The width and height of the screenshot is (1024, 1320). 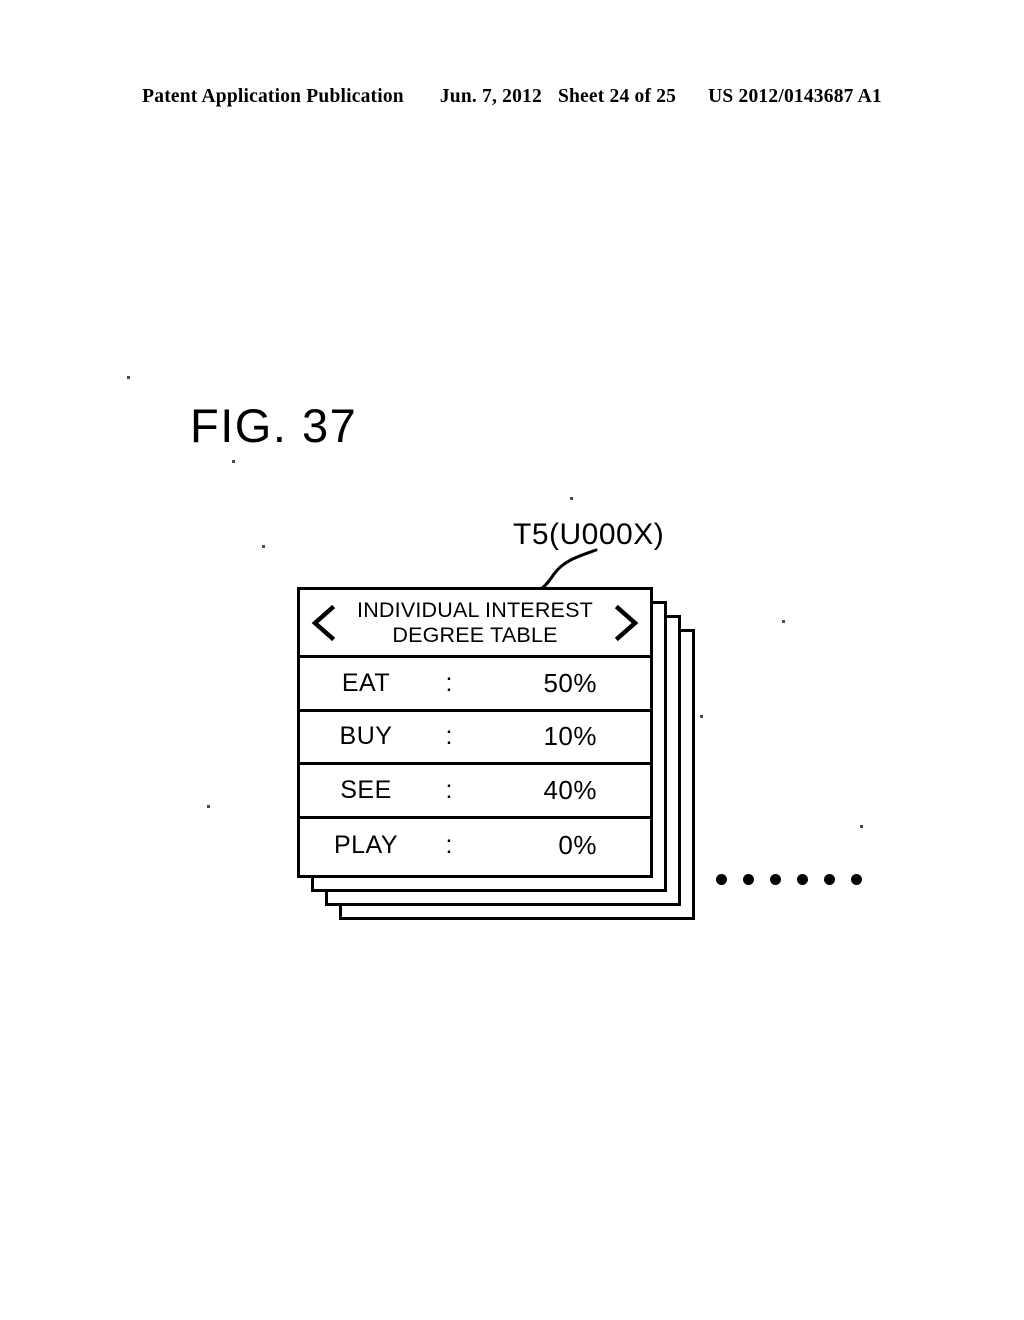 I want to click on prev-arrow-icon, so click(x=323, y=623).